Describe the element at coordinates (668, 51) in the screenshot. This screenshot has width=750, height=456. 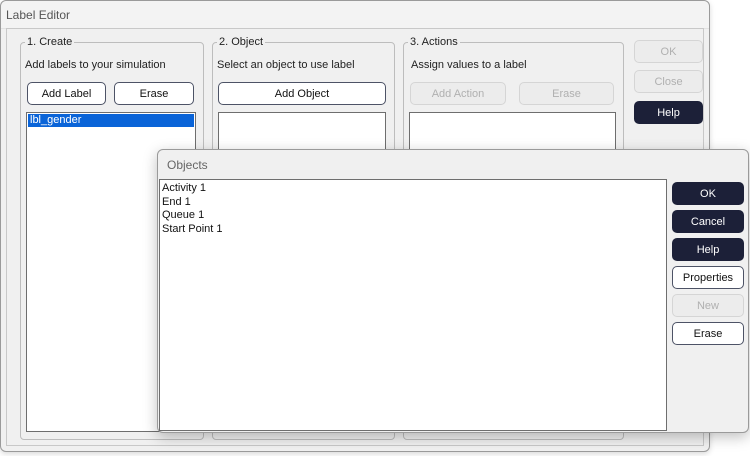
I see `ok-button: OK` at that location.